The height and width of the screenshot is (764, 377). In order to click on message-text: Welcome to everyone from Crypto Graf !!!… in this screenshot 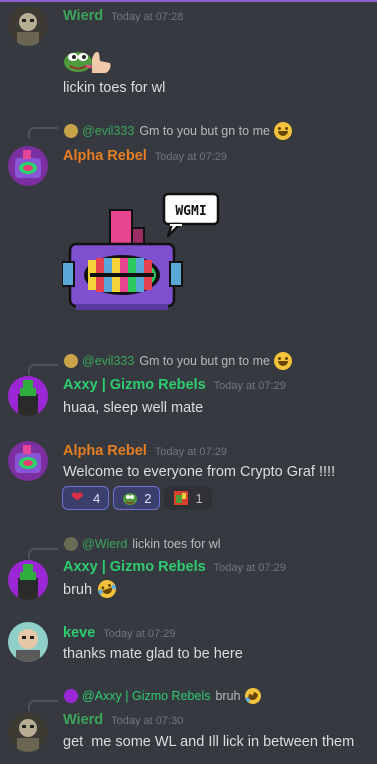, I will do `click(199, 472)`.